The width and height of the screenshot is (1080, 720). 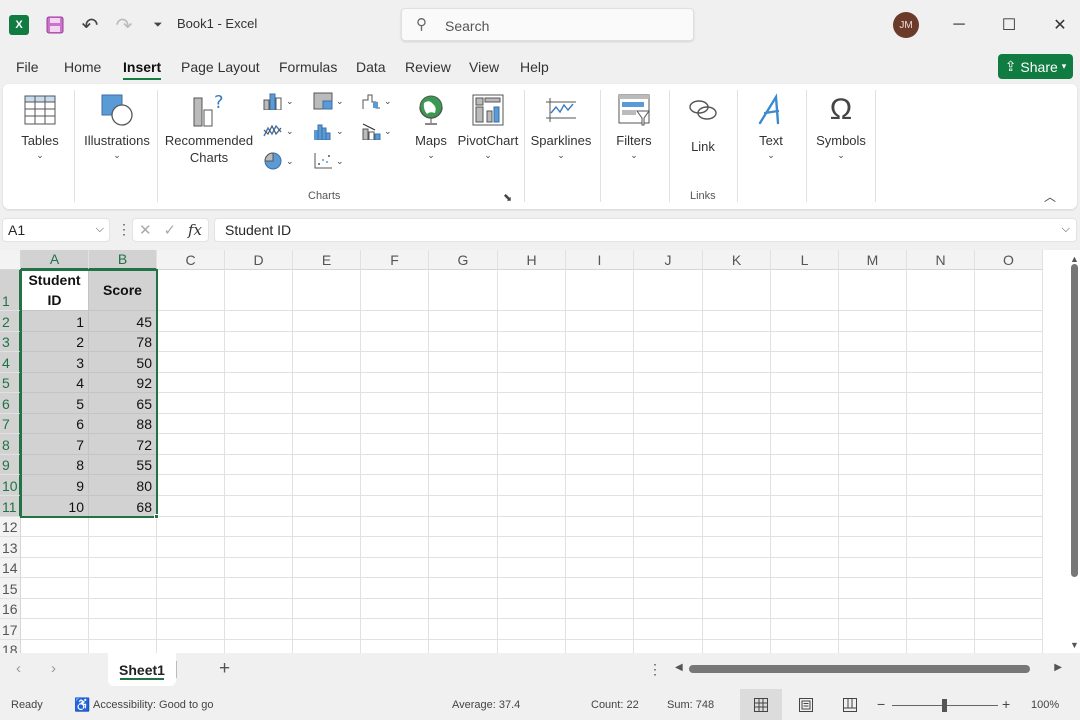 I want to click on combo-chart-button: ⌄, so click(x=376, y=131).